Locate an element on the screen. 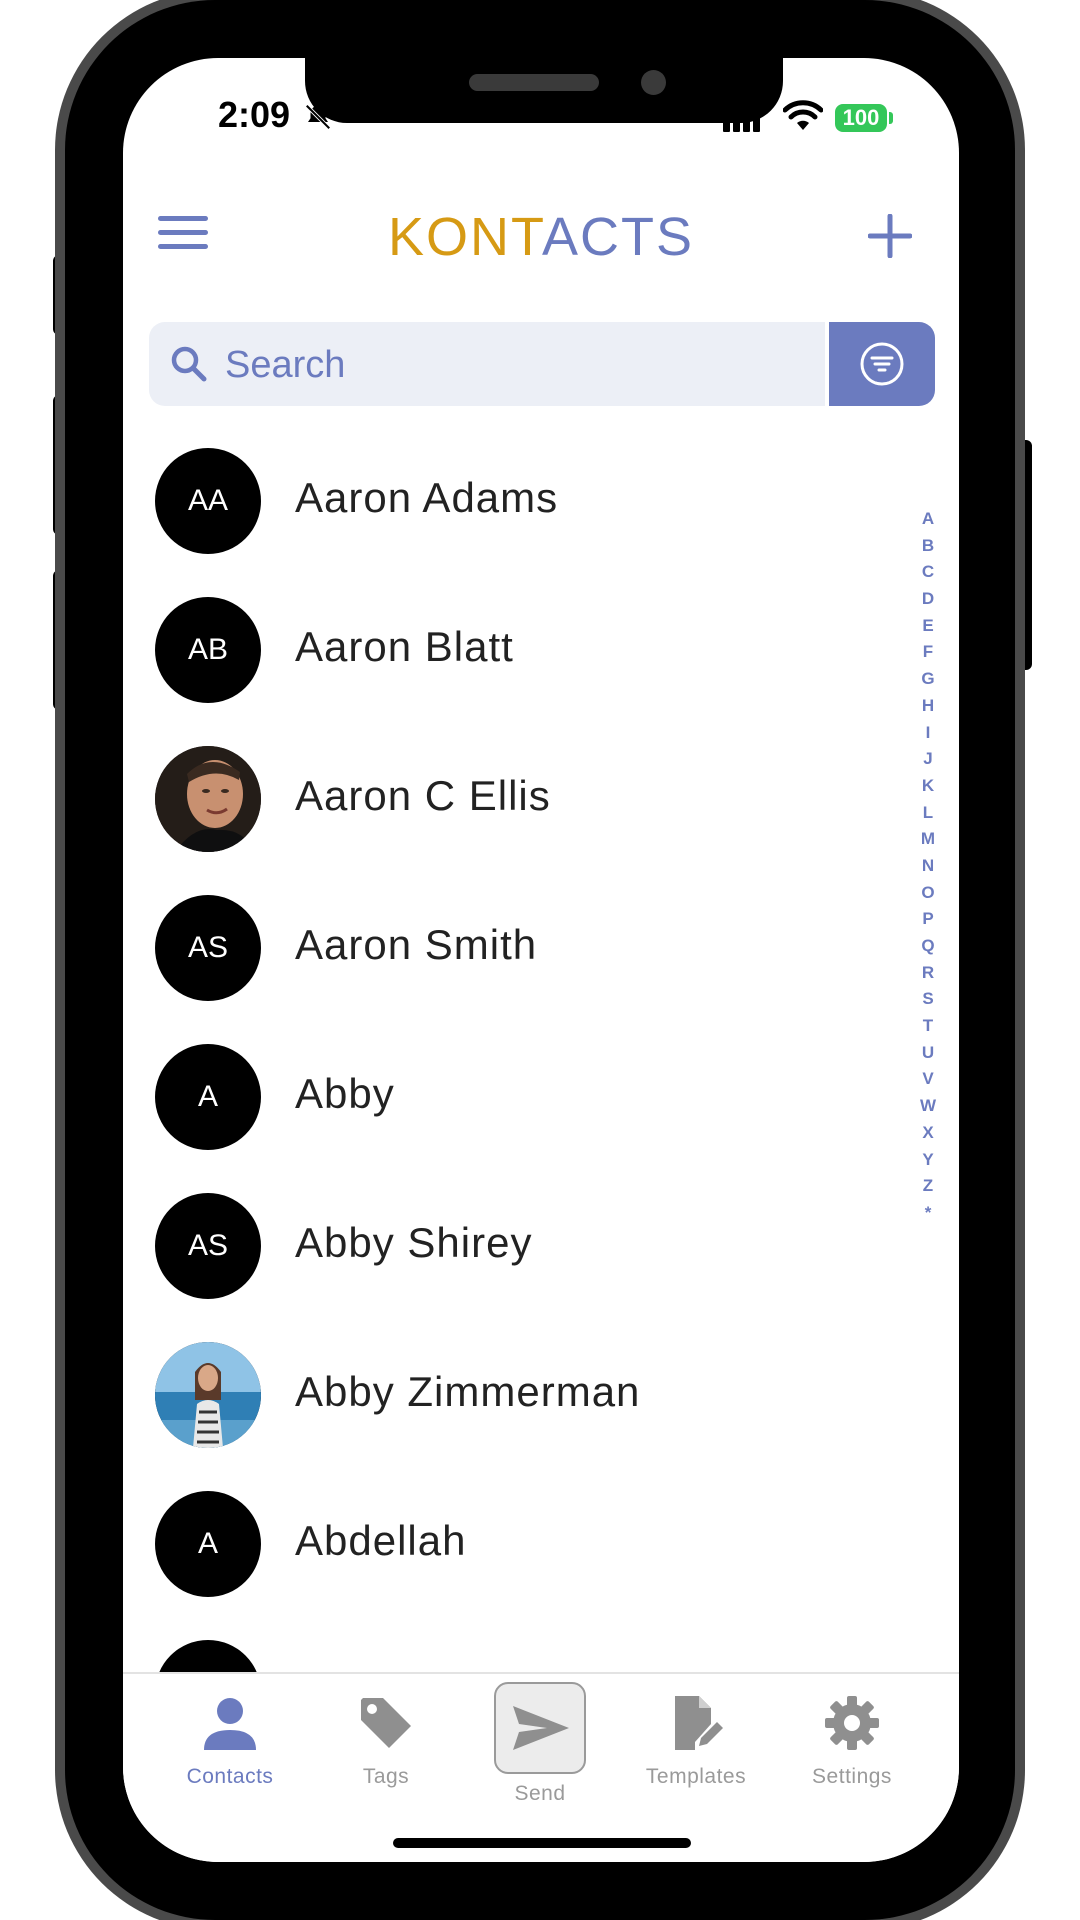 The height and width of the screenshot is (1920, 1080). contact-row: A Abdellah is located at coordinates (505, 1545).